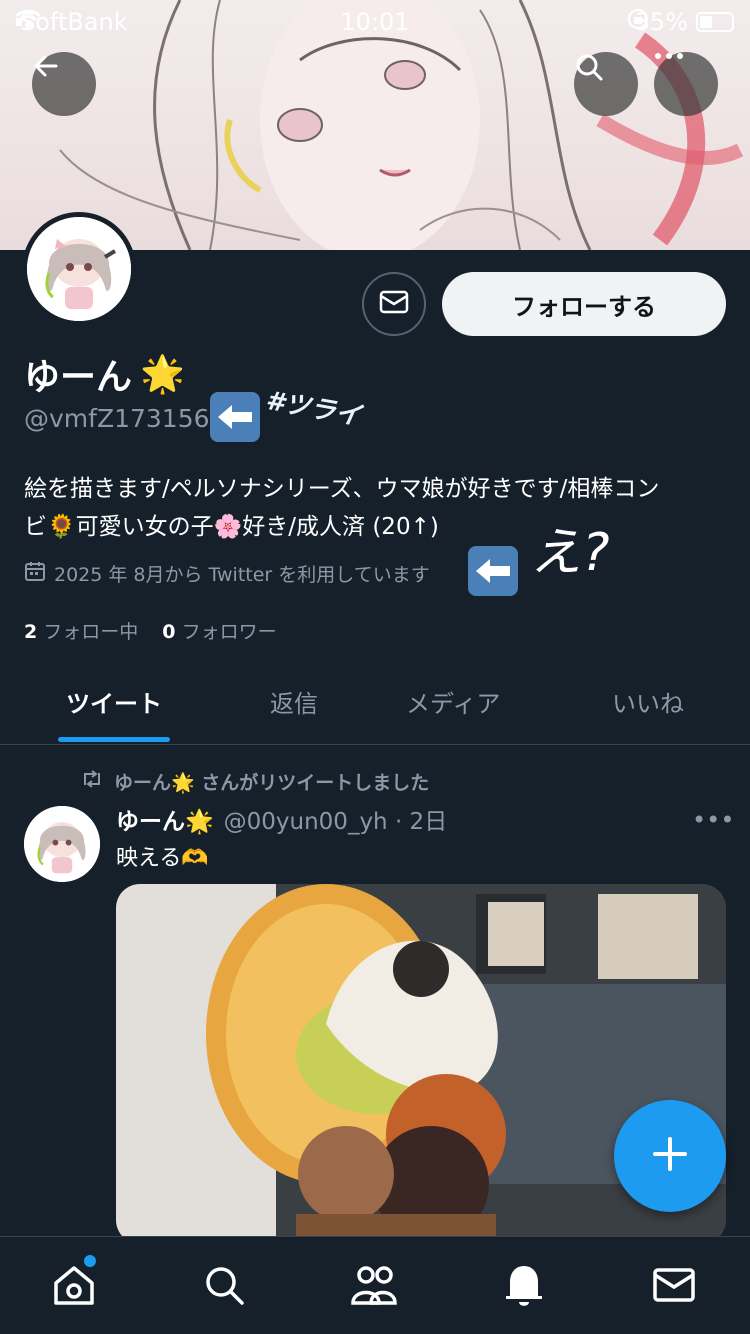 The width and height of the screenshot is (750, 1334). What do you see at coordinates (453, 701) in the screenshot?
I see `tab-media: メディア` at bounding box center [453, 701].